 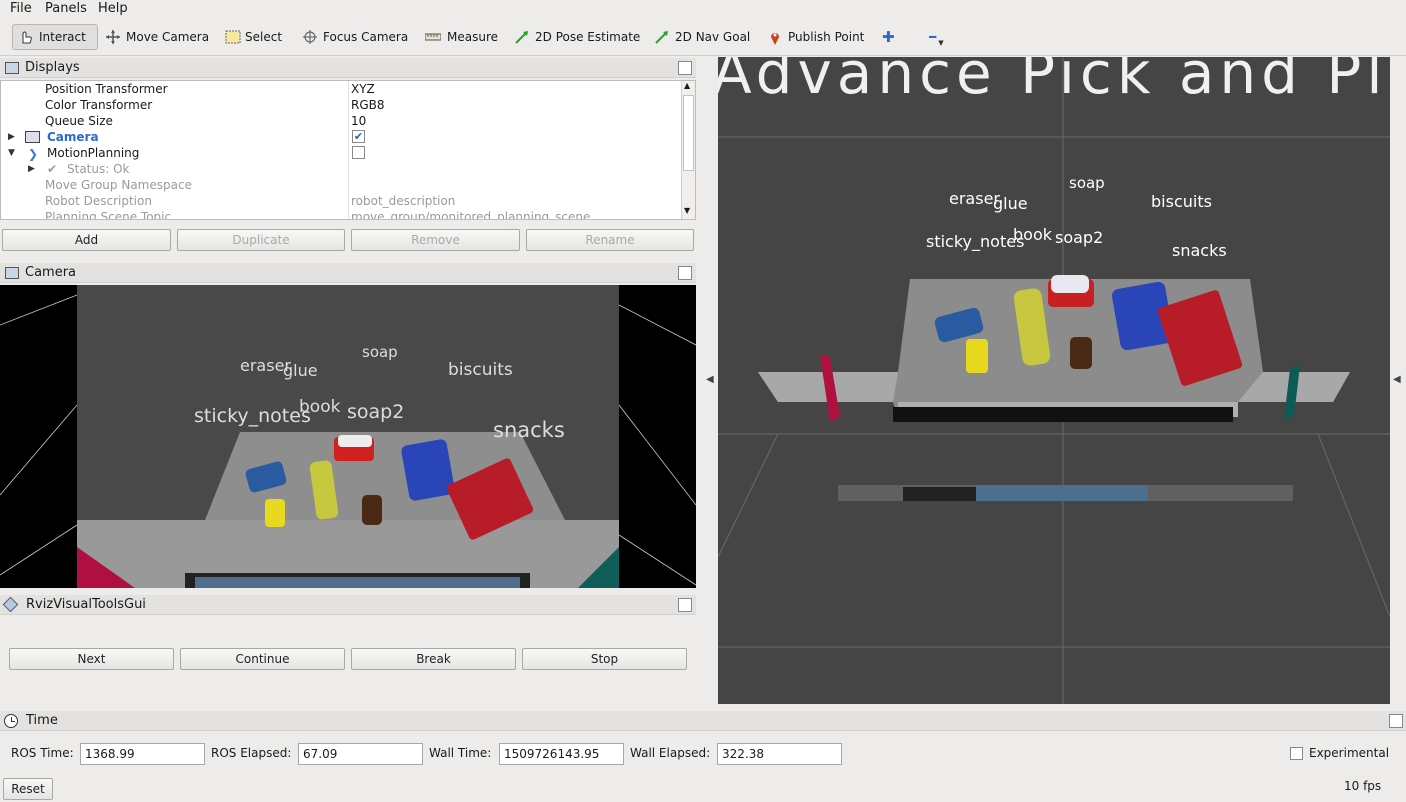 What do you see at coordinates (685, 68) in the screenshot?
I see `displays-panel-undock-button` at bounding box center [685, 68].